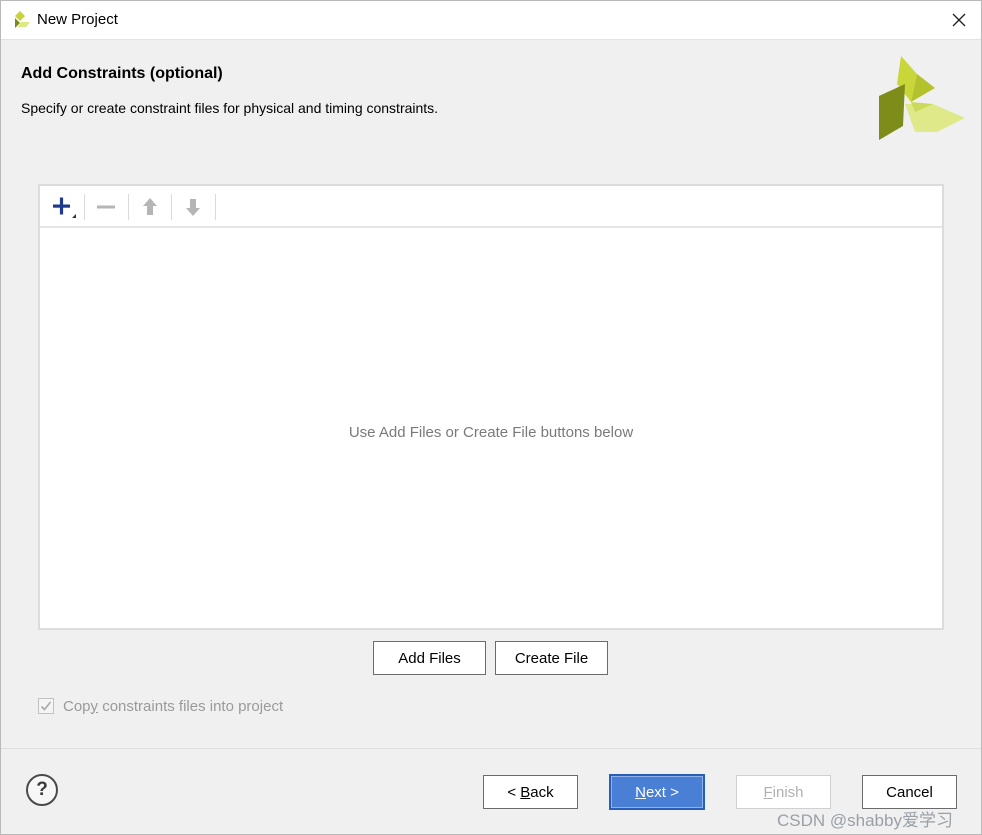  I want to click on csdn-watermark: CSDN @shabby爱学习, so click(865, 820).